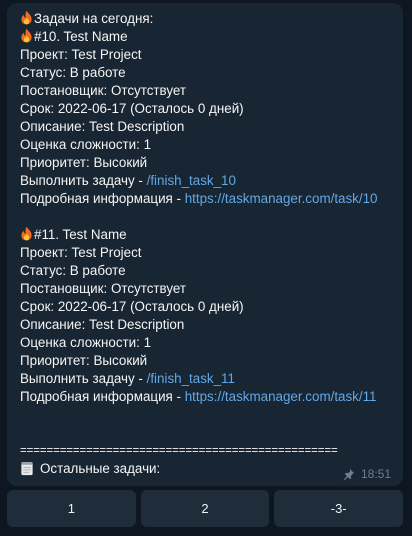 This screenshot has width=412, height=536. I want to click on task-finish-row: Выполнить задачу - /finish_task_11, so click(206, 379).